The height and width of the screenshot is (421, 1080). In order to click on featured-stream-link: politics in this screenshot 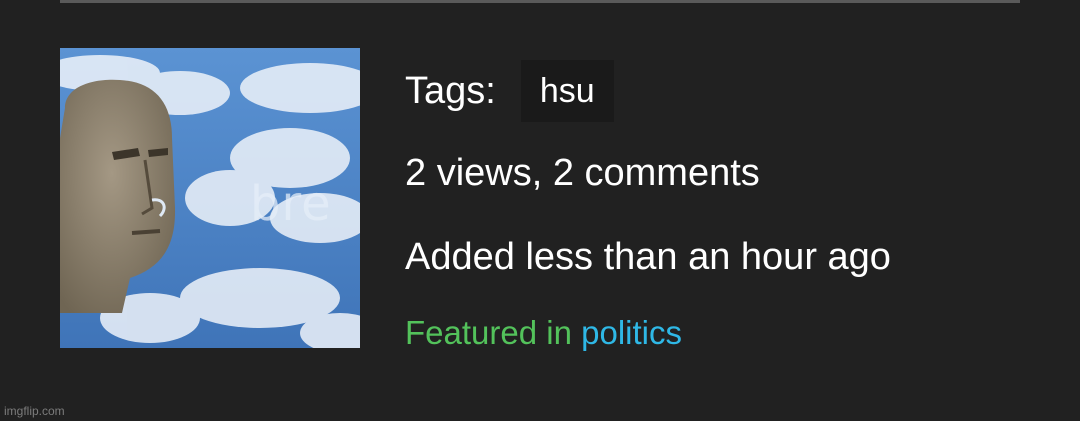, I will do `click(631, 332)`.